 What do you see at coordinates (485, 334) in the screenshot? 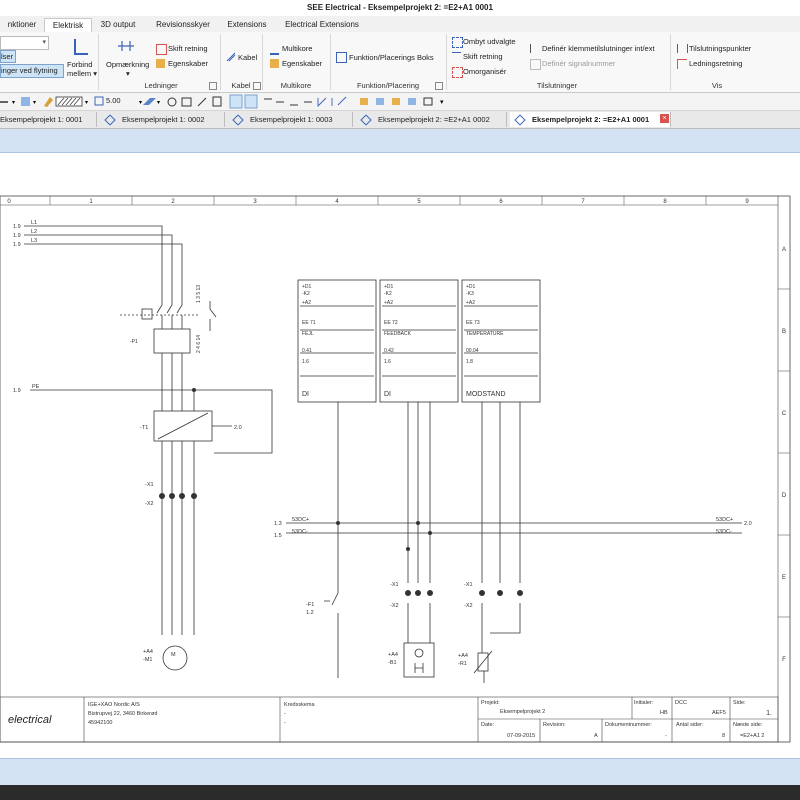
I see `plc-desc: TEMPERATURE` at bounding box center [485, 334].